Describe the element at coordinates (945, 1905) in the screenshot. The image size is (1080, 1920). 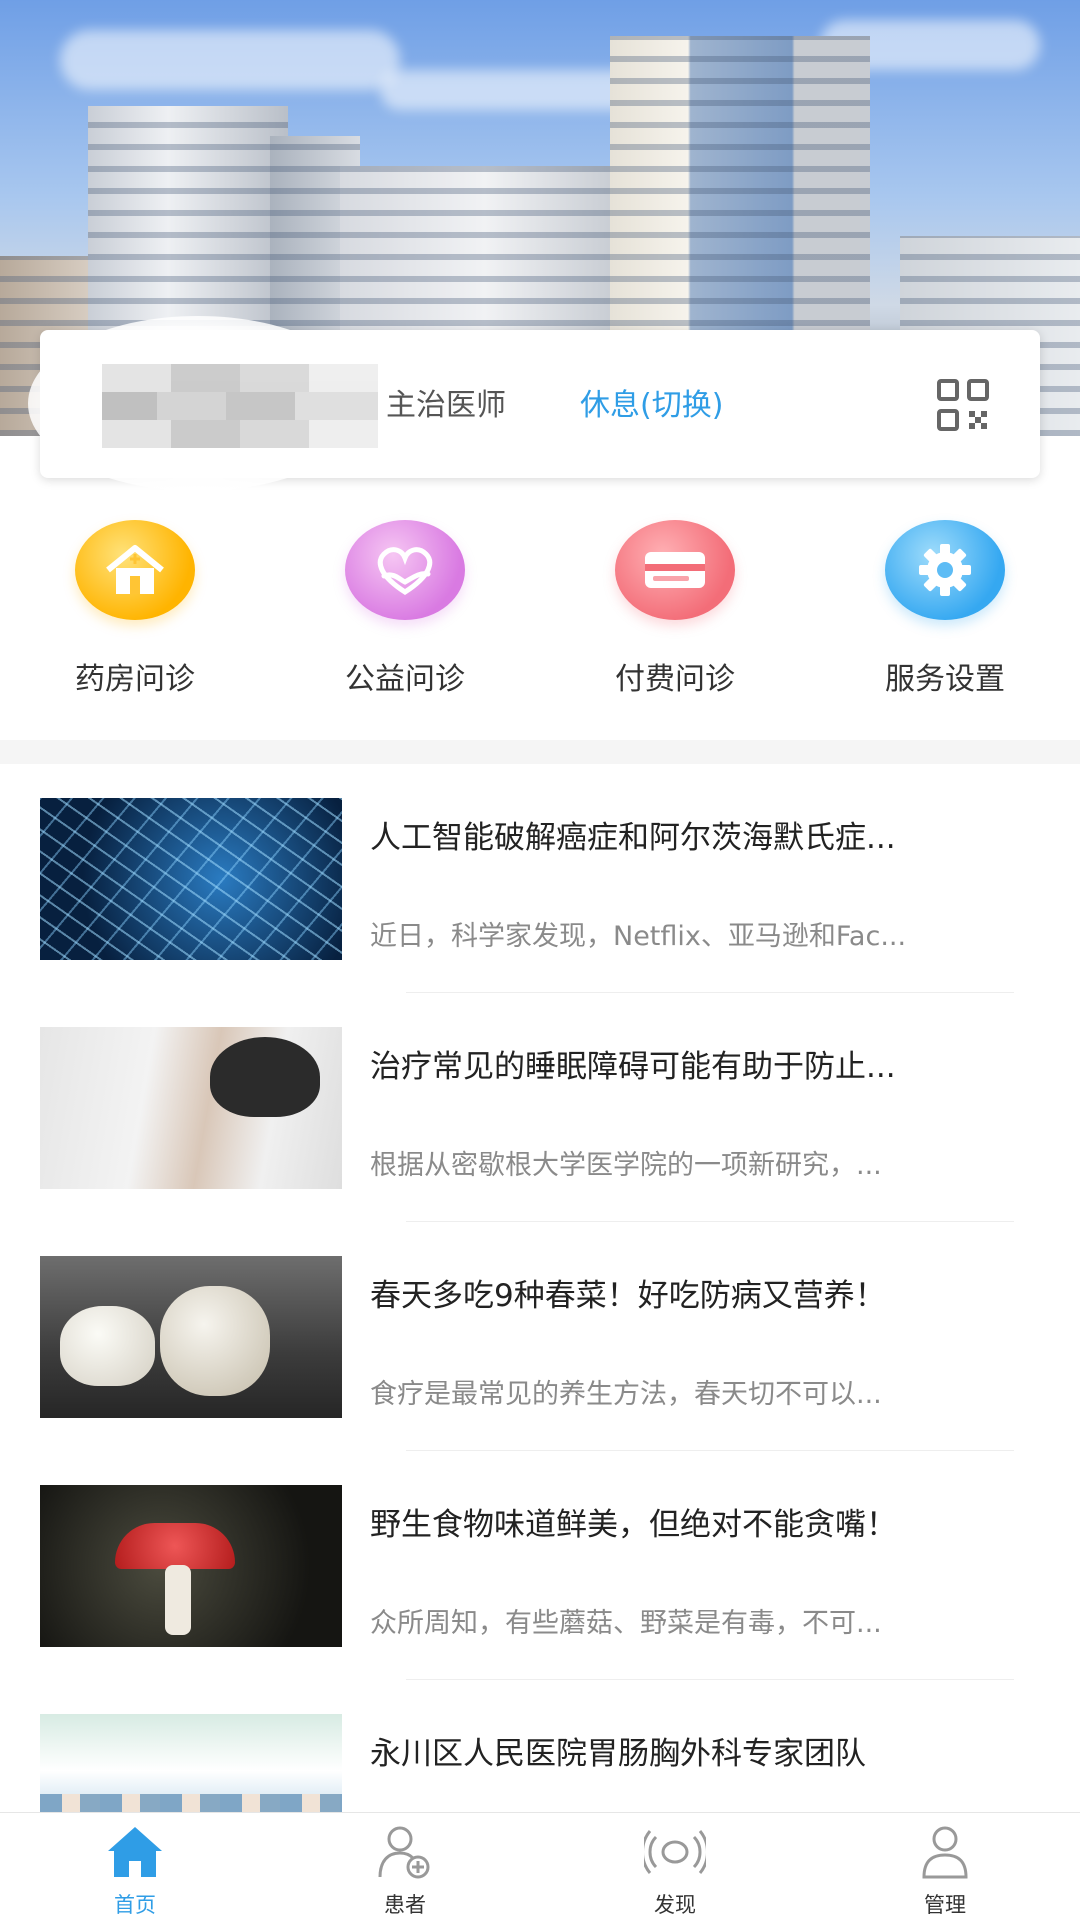
I see `tab-label: 管理` at that location.